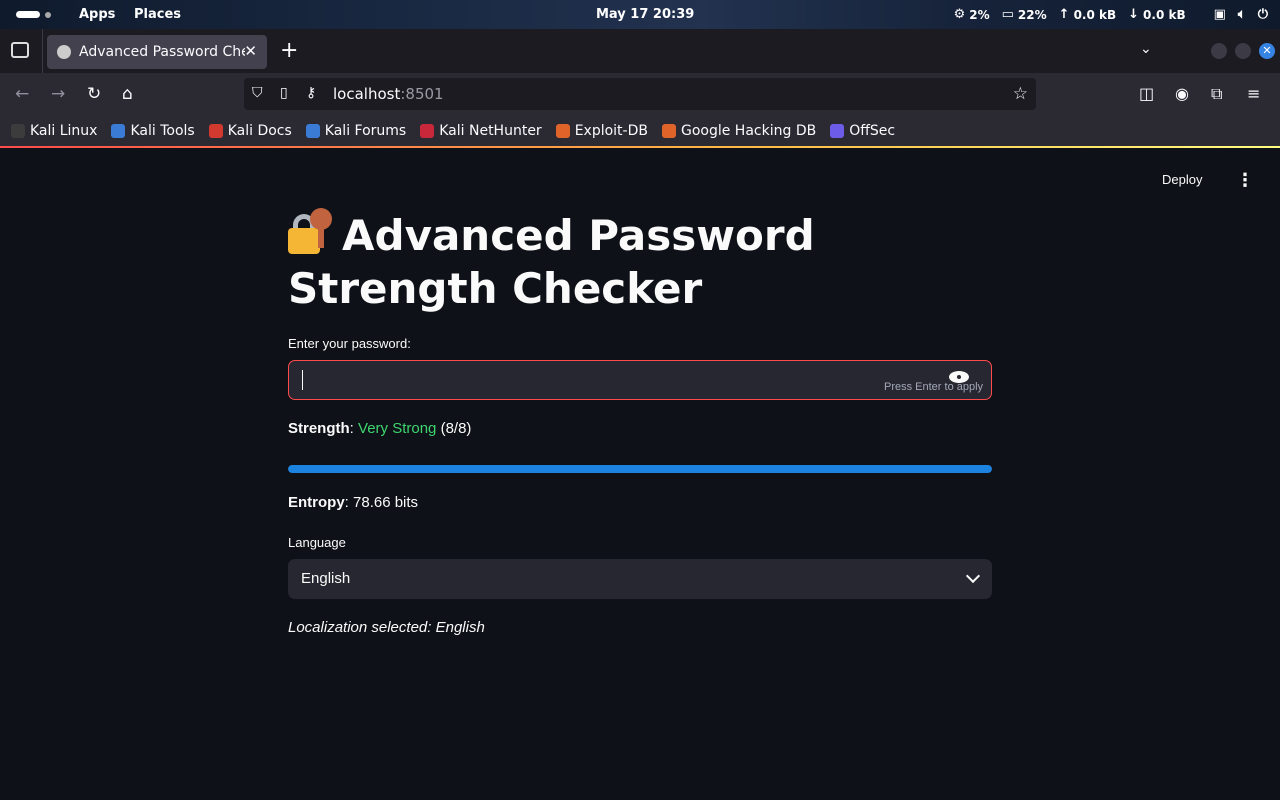 This screenshot has height=800, width=1280. What do you see at coordinates (20, 50) in the screenshot?
I see `firefox-view-icon` at bounding box center [20, 50].